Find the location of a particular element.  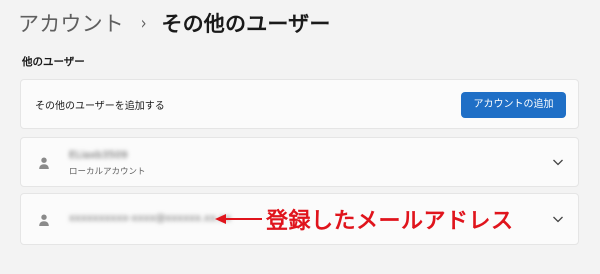

page-title: その他のユーザー is located at coordinates (246, 24).